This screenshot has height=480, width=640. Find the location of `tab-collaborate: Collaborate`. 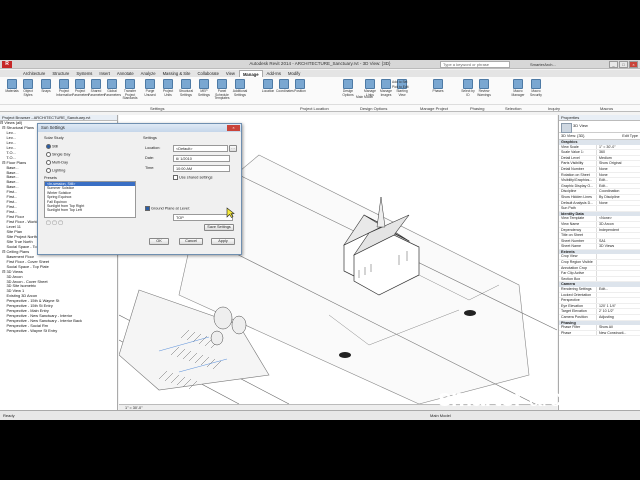

tab-collaborate: Collaborate is located at coordinates (208, 73).